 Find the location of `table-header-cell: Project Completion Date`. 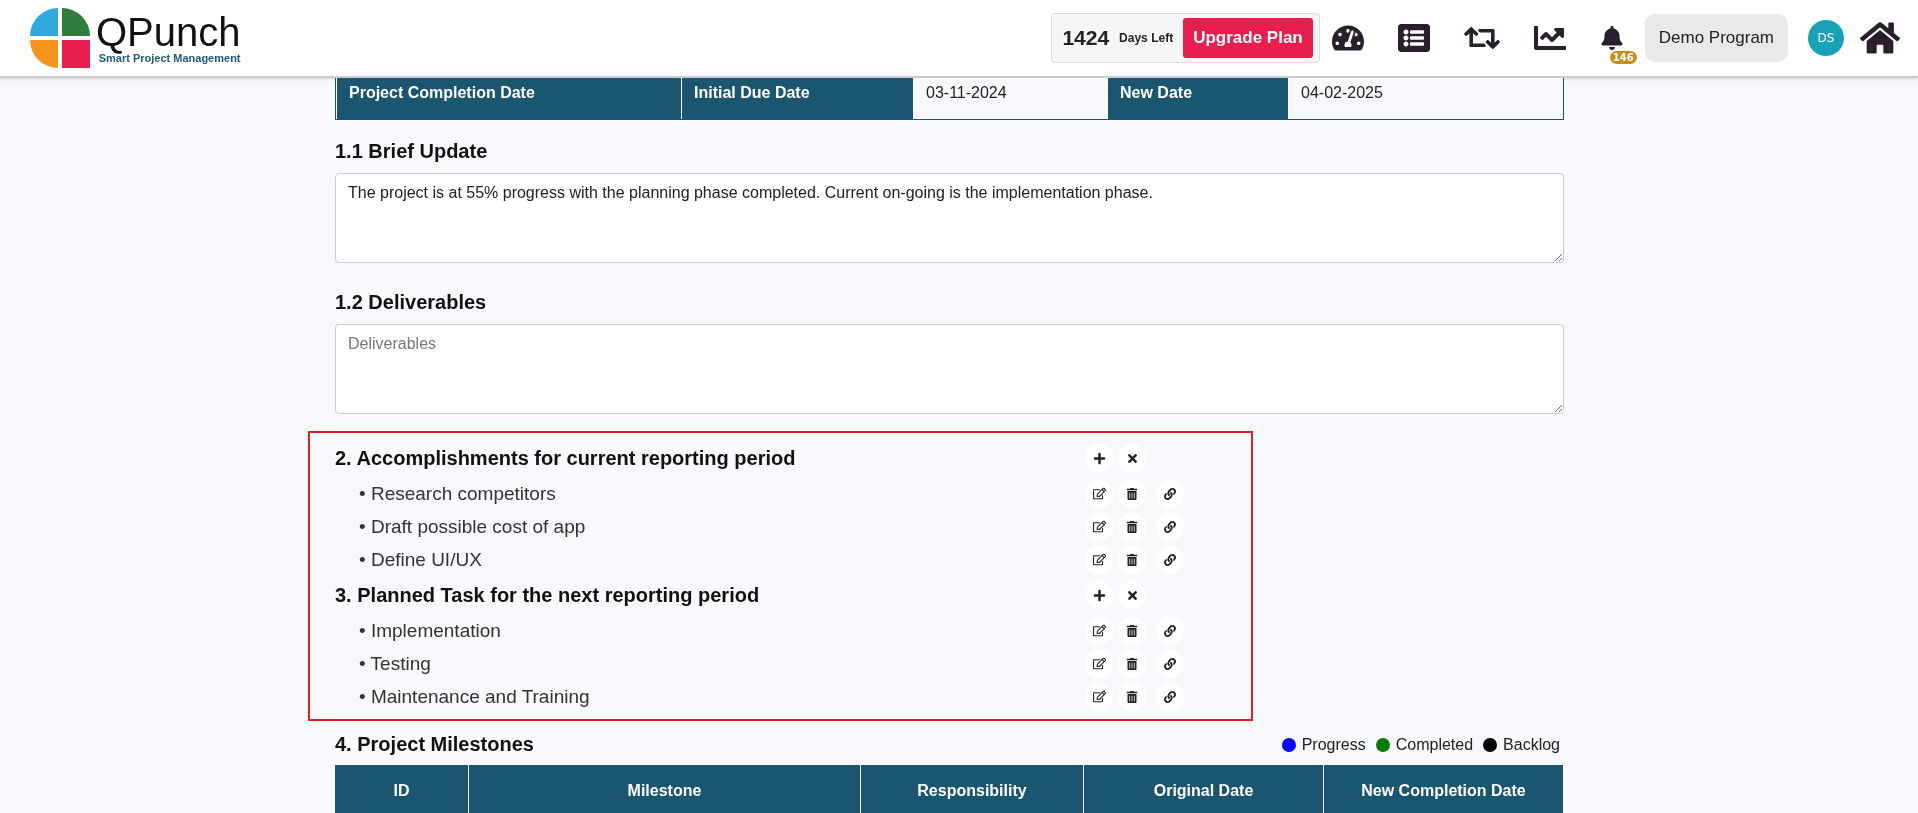

table-header-cell: Project Completion Date is located at coordinates (508, 98).